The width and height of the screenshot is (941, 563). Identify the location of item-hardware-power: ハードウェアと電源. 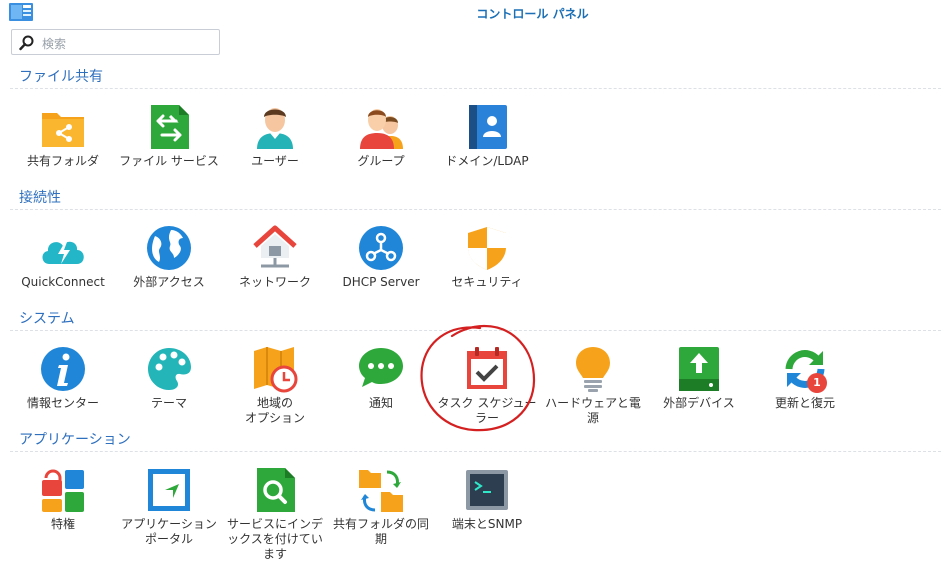
(593, 385).